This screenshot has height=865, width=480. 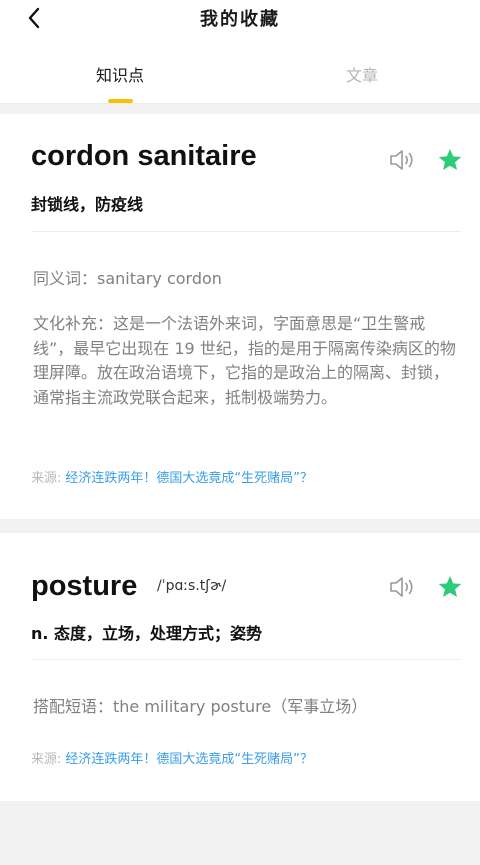 What do you see at coordinates (240, 79) in the screenshot?
I see `tab-bar: 知识点 文章` at bounding box center [240, 79].